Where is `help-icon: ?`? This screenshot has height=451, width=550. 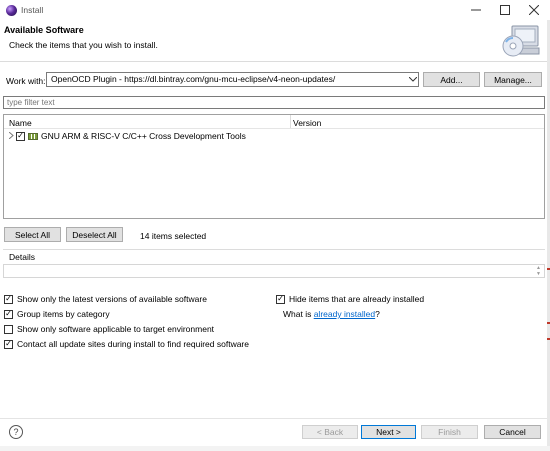
help-icon: ? is located at coordinates (16, 432).